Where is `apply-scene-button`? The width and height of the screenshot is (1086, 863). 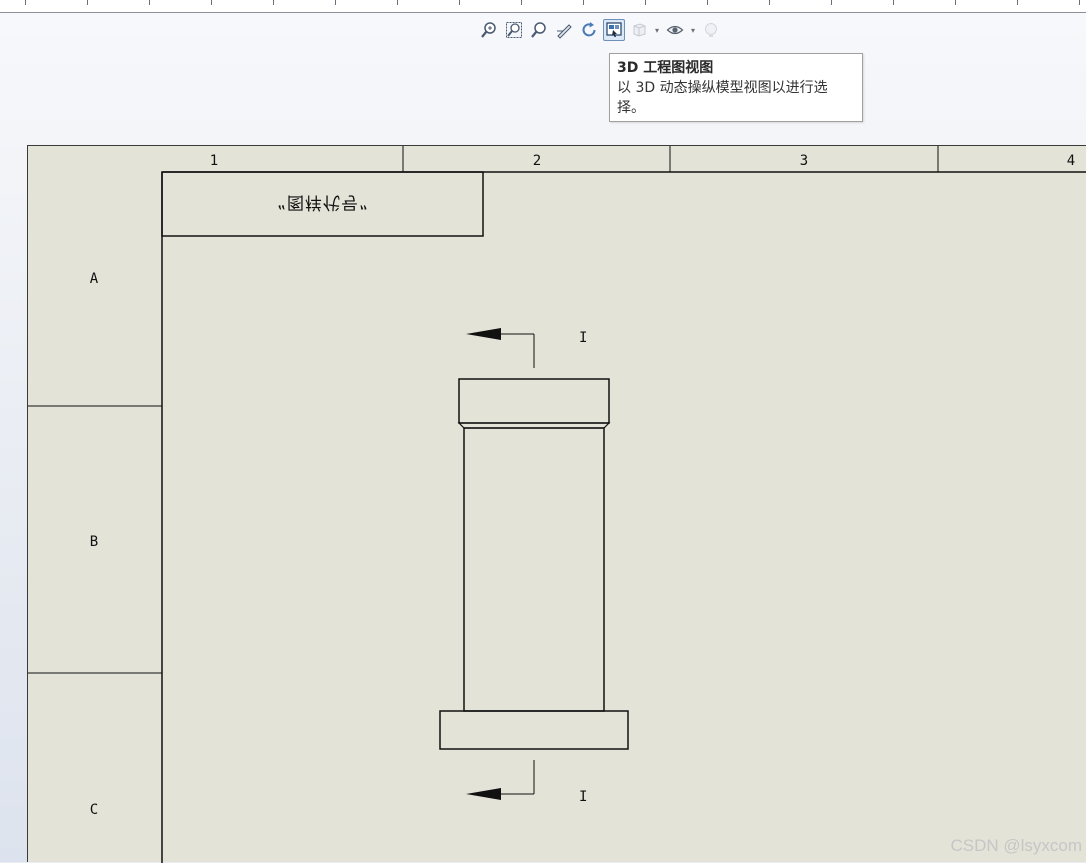
apply-scene-button is located at coordinates (711, 30).